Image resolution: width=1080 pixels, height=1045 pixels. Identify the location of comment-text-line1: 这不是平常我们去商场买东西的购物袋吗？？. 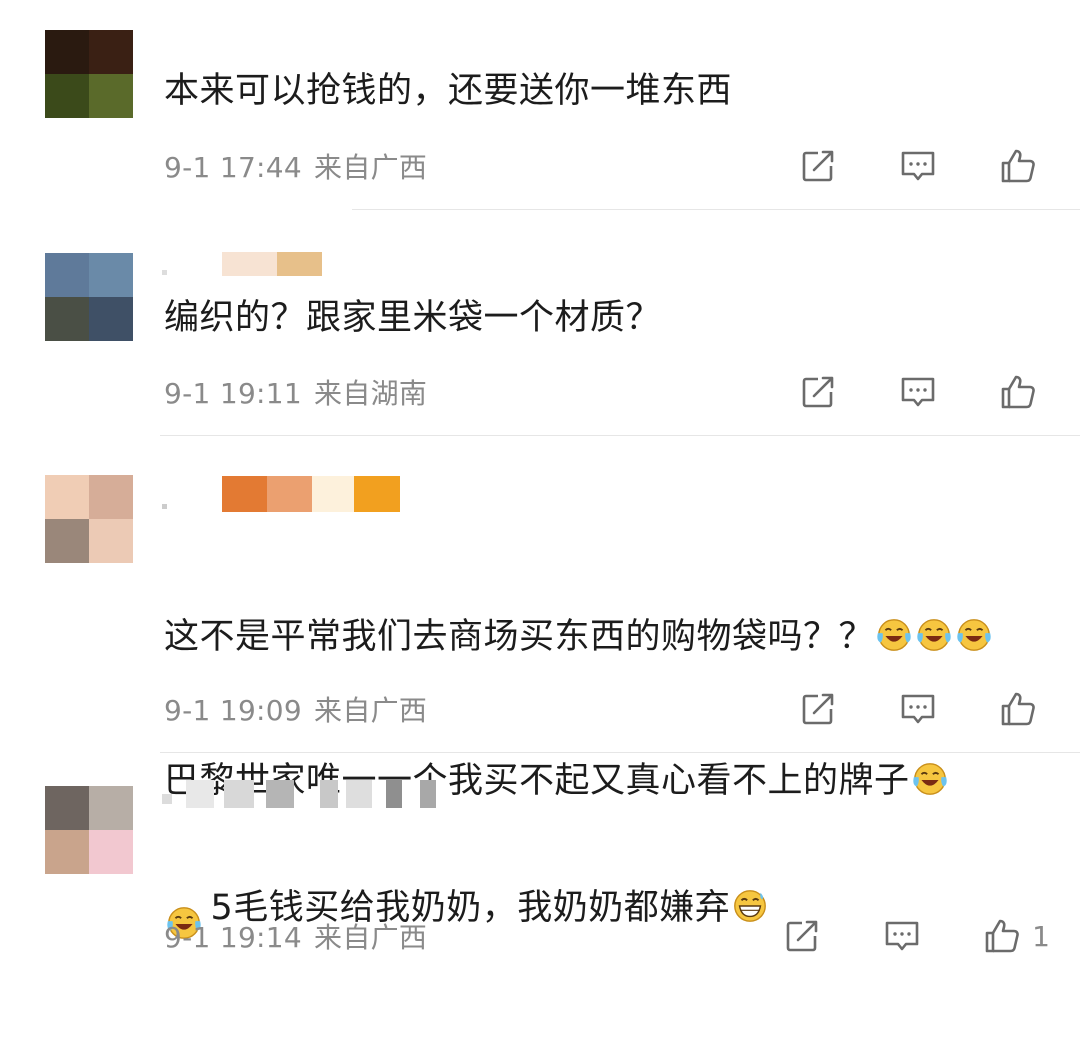
(519, 637).